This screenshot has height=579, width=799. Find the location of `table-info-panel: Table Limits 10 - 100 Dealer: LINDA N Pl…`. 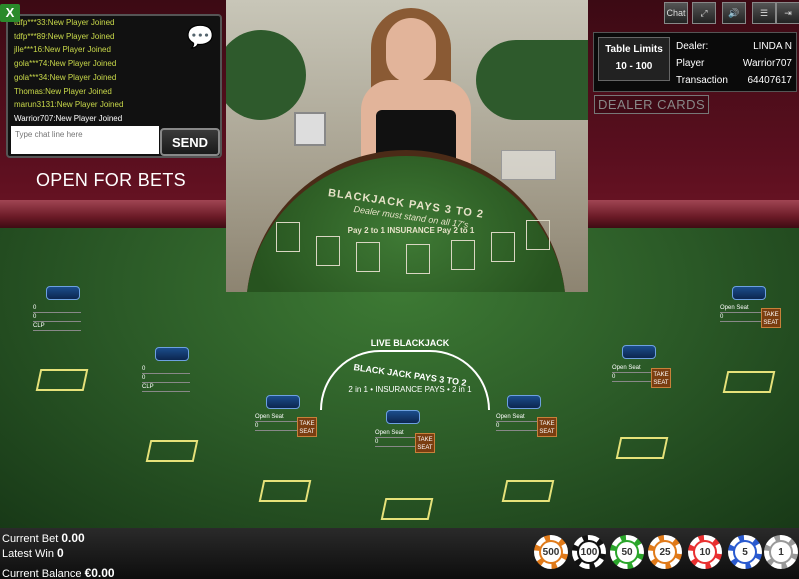

table-info-panel: Table Limits 10 - 100 Dealer: LINDA N Pl… is located at coordinates (695, 62).